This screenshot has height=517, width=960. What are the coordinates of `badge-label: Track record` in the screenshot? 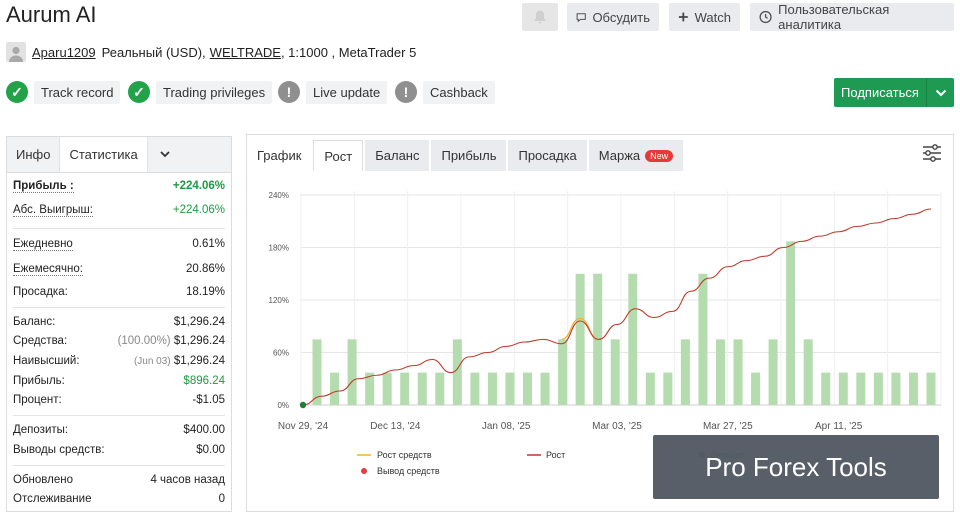 It's located at (77, 92).